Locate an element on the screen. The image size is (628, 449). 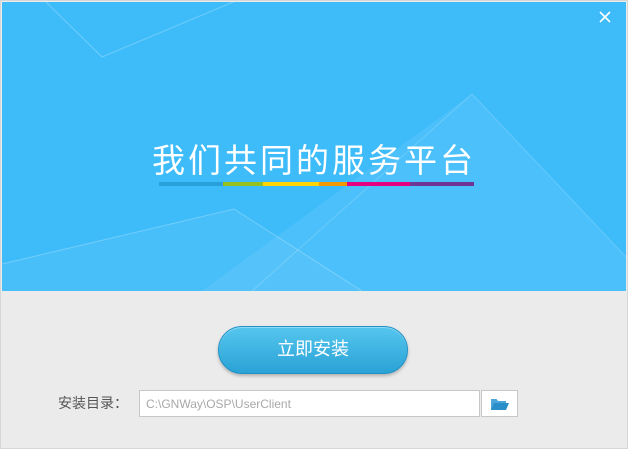
close-icon is located at coordinates (605, 17).